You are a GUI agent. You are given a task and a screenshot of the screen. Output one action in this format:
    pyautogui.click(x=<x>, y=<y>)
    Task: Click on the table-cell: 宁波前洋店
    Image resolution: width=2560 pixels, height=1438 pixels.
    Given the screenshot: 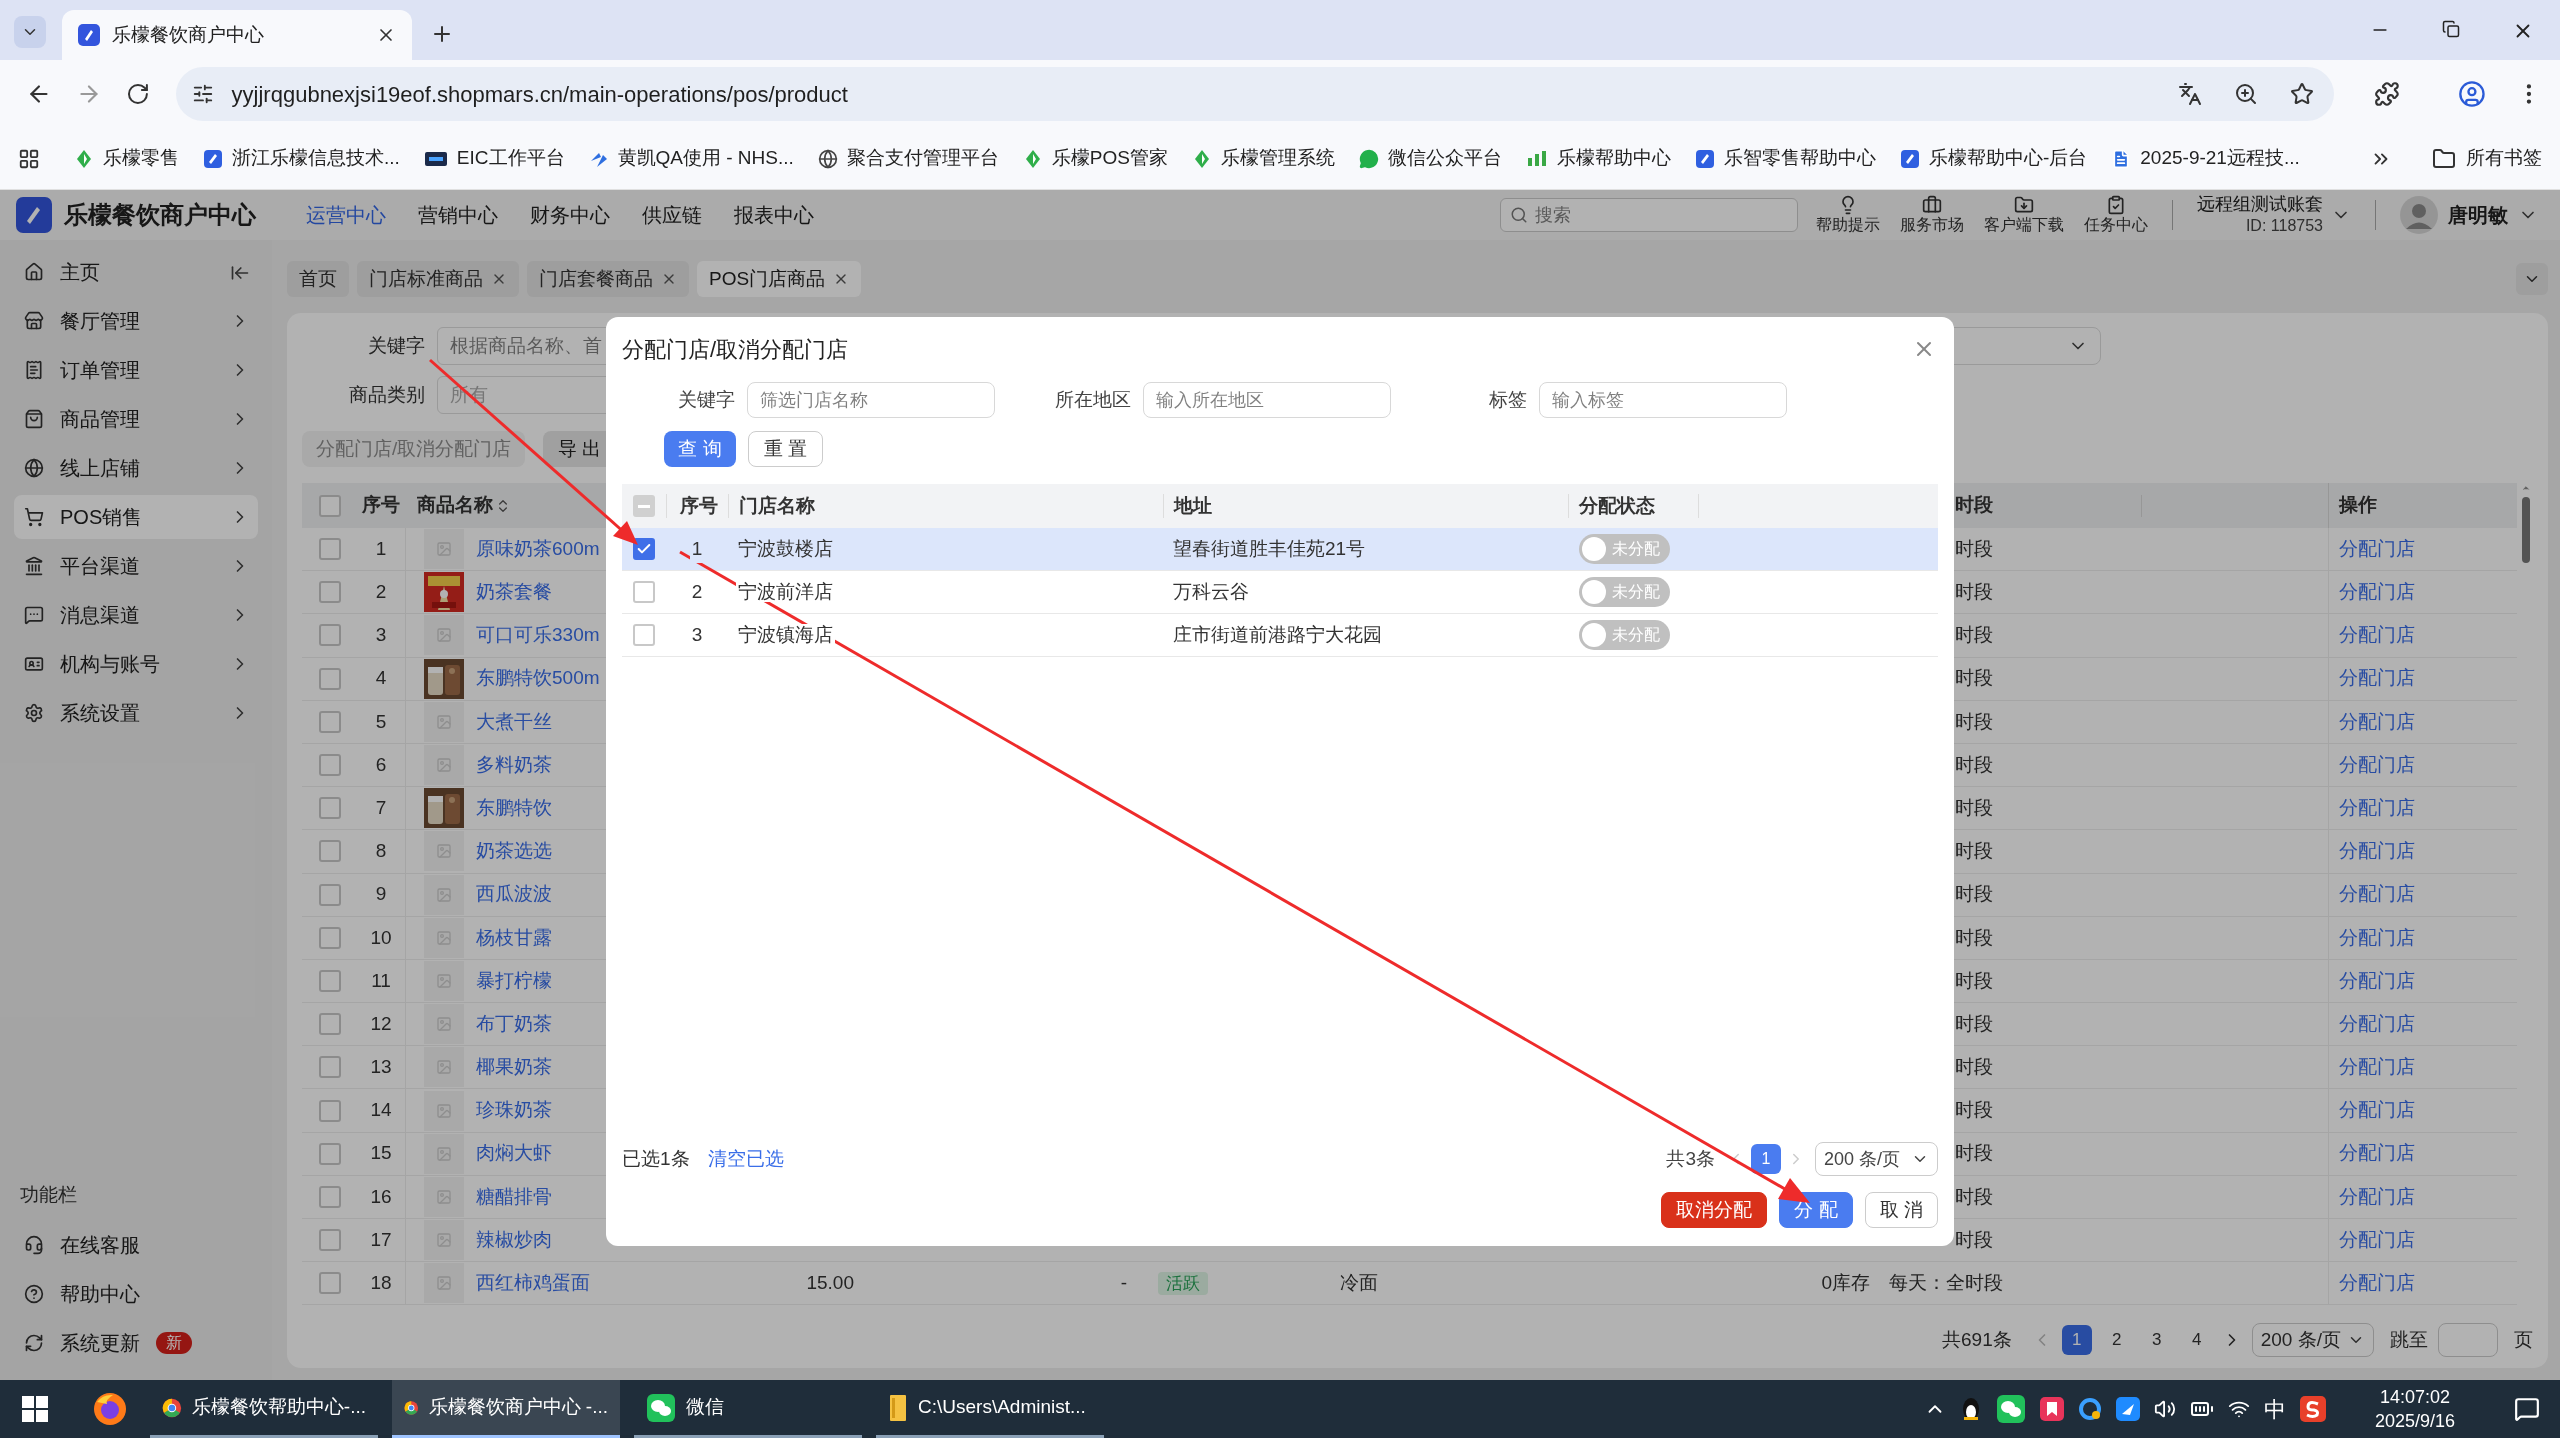 What is the action you would take?
    pyautogui.click(x=785, y=591)
    